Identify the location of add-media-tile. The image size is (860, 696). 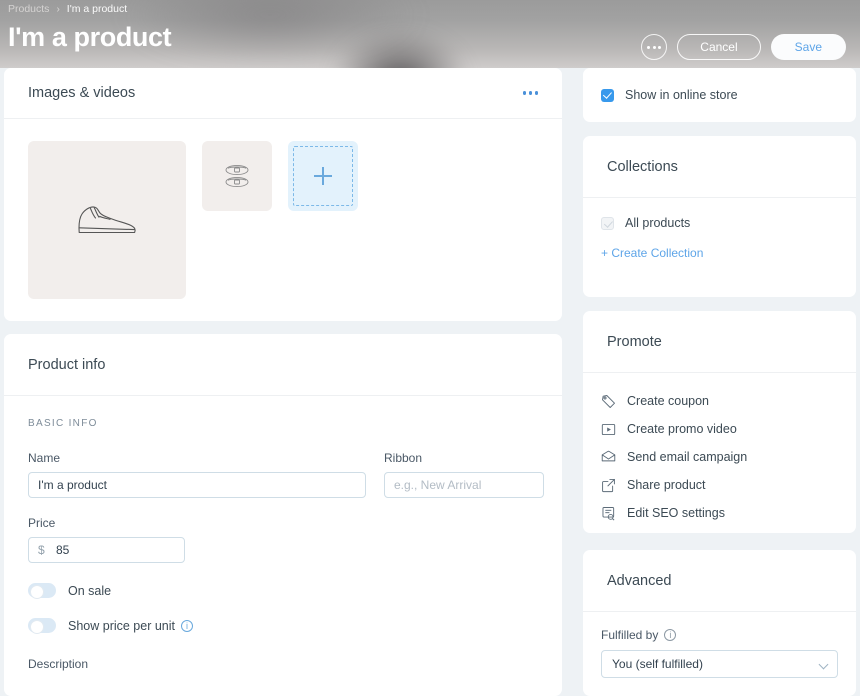
(323, 176).